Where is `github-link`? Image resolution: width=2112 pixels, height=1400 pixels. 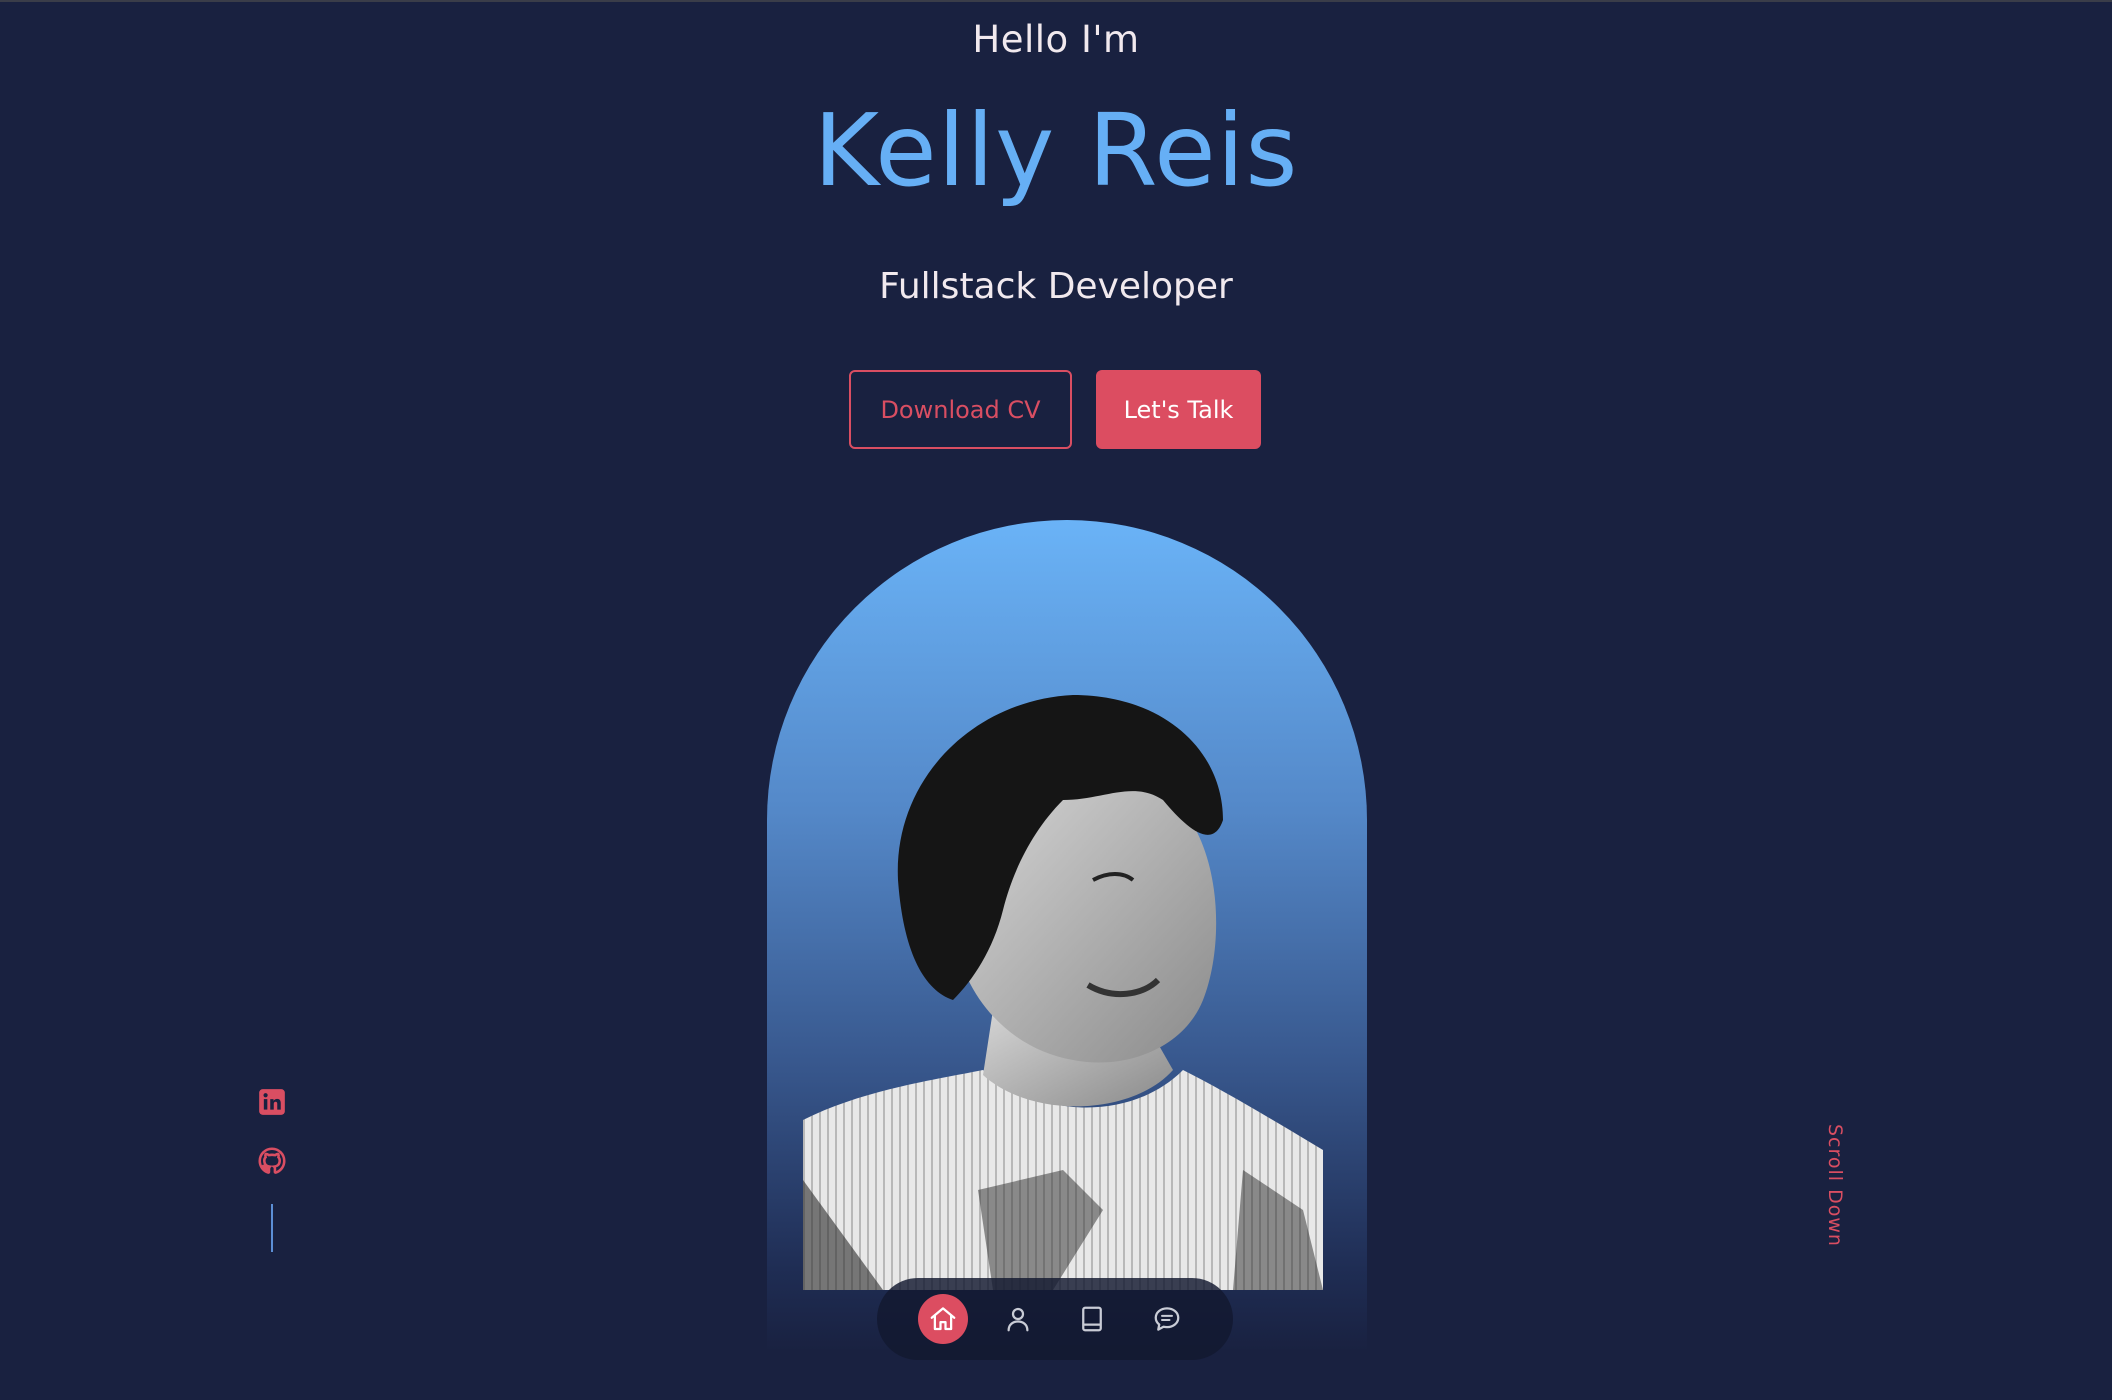
github-link is located at coordinates (272, 1161).